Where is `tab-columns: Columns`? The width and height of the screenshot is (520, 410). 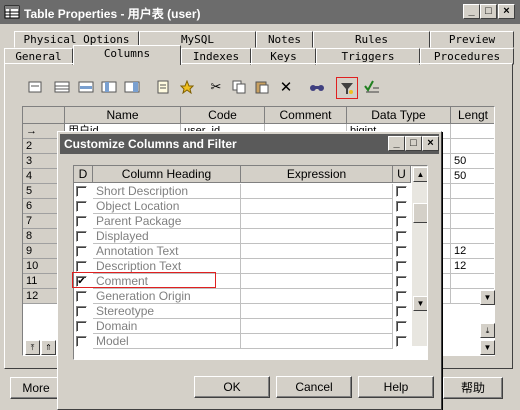 tab-columns: Columns is located at coordinates (127, 55).